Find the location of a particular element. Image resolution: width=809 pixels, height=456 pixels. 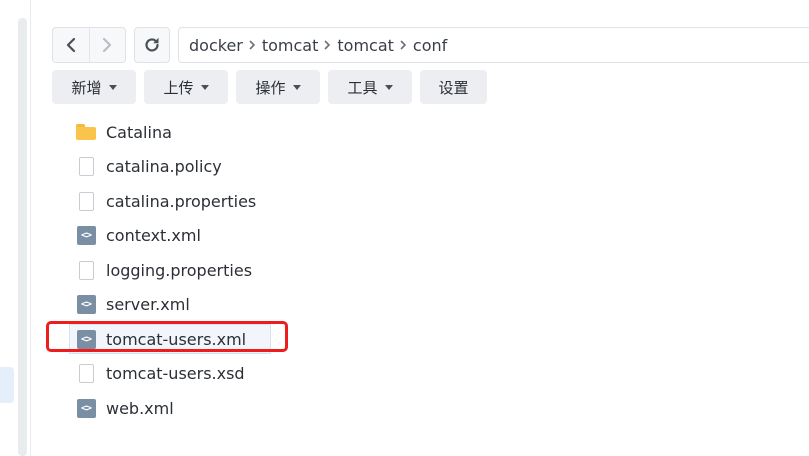

refresh-button is located at coordinates (152, 45).